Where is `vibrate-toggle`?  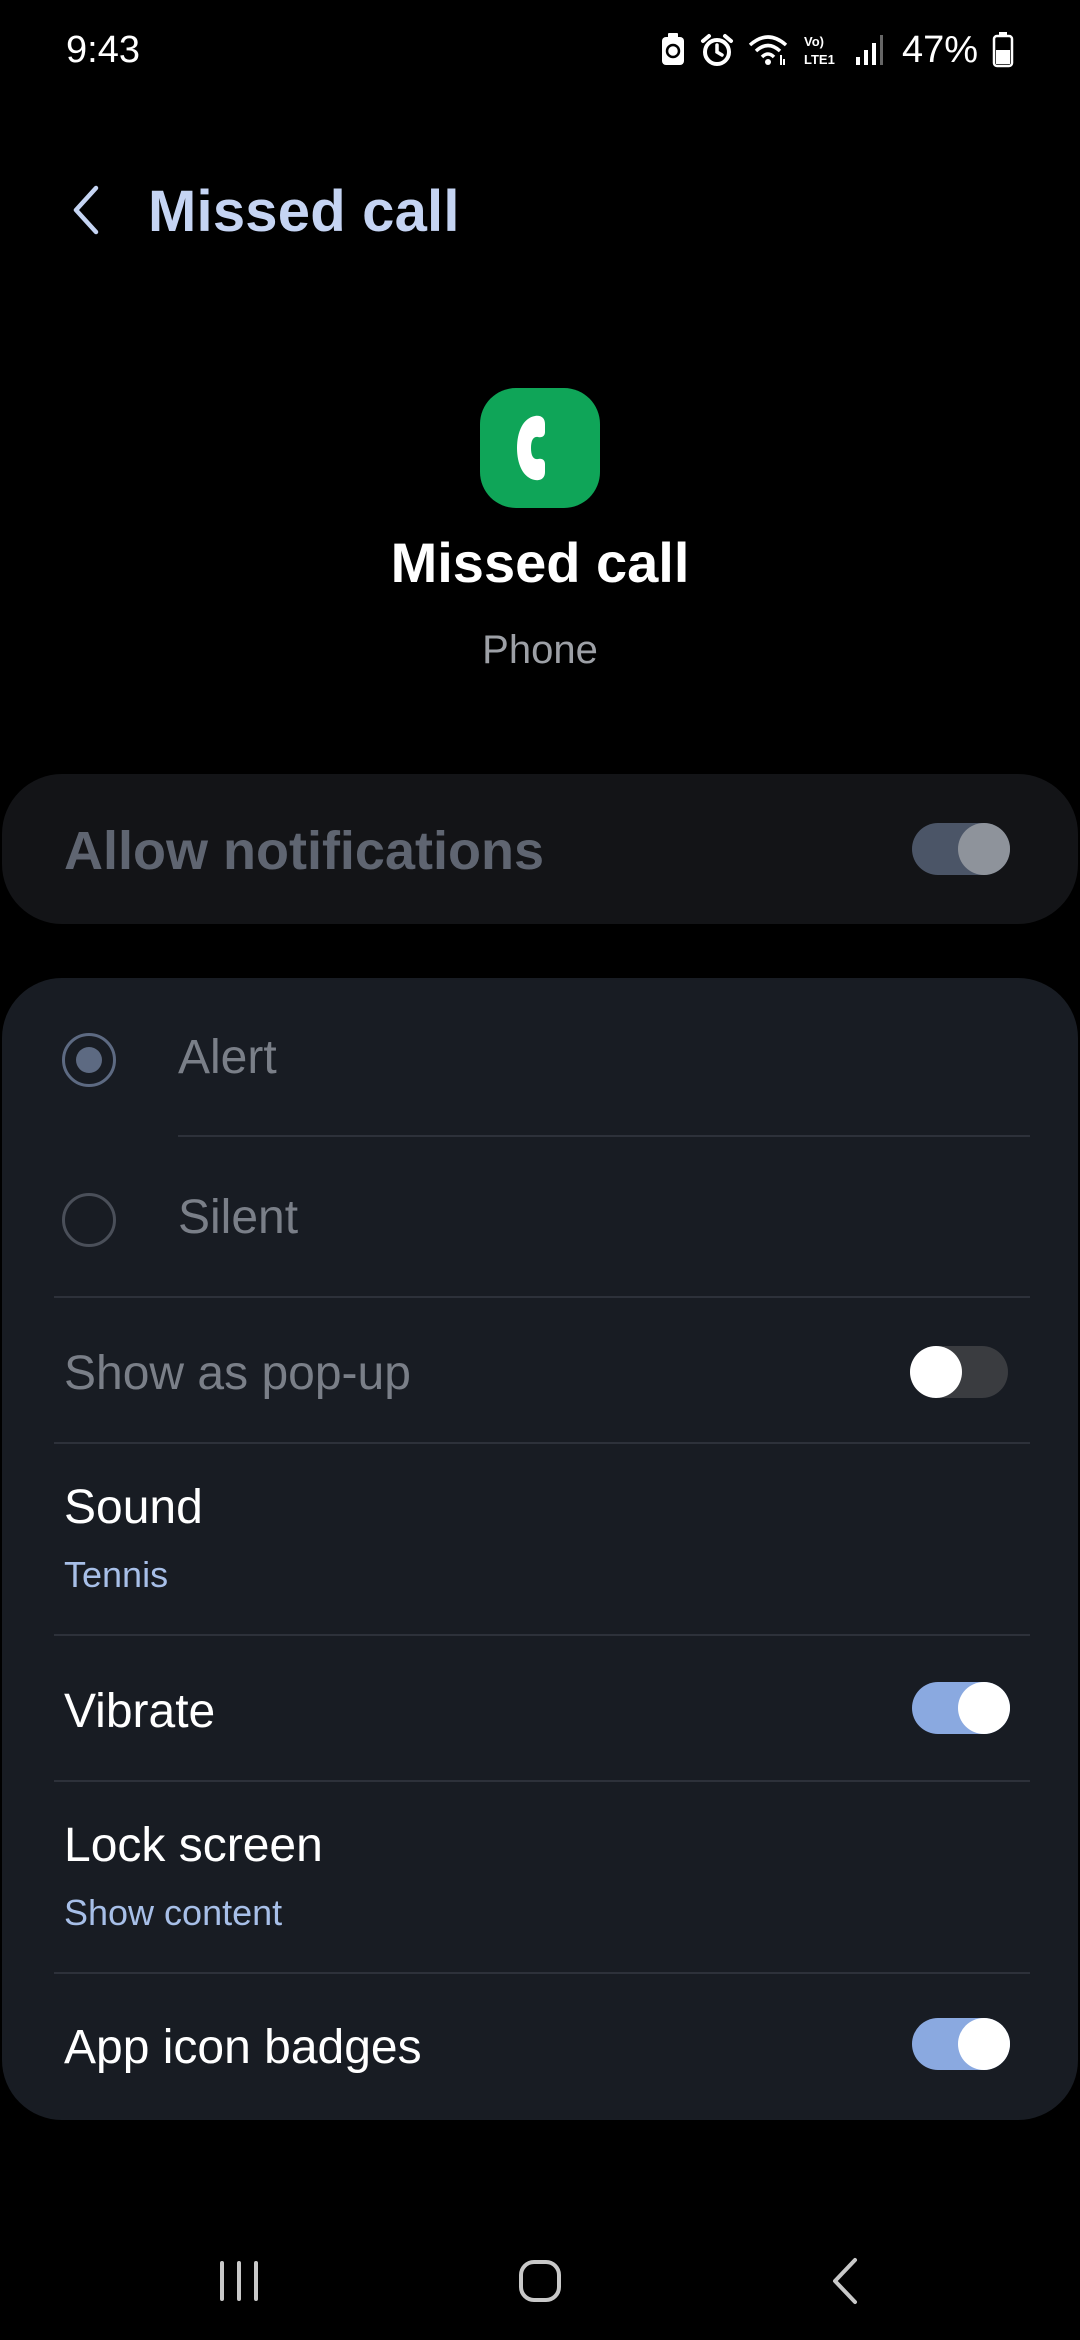 vibrate-toggle is located at coordinates (961, 1708).